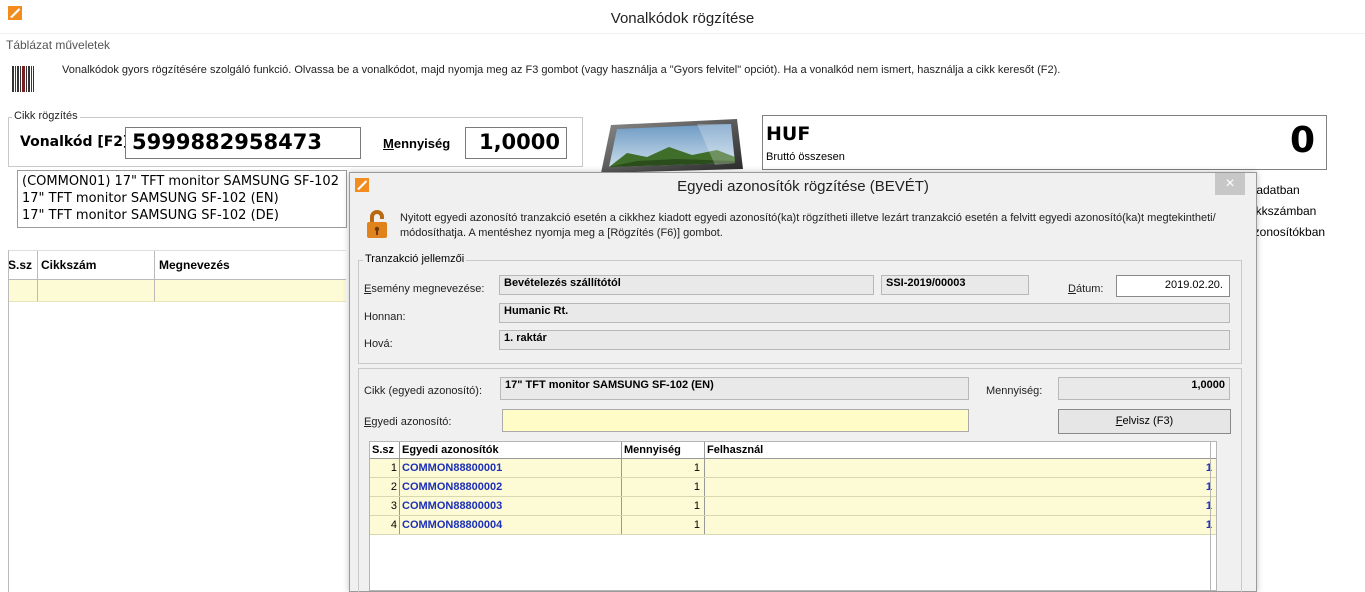 Image resolution: width=1365 pixels, height=592 pixels. I want to click on barcode-label: Vonalkód [F2], so click(75, 142).